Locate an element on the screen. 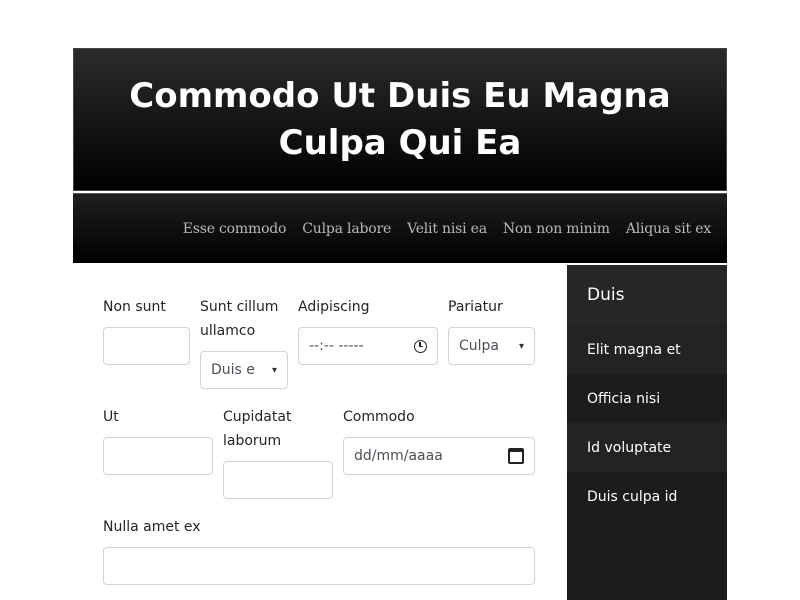  sunt-cillum-label: Sunt cillum ullamco is located at coordinates (239, 319).